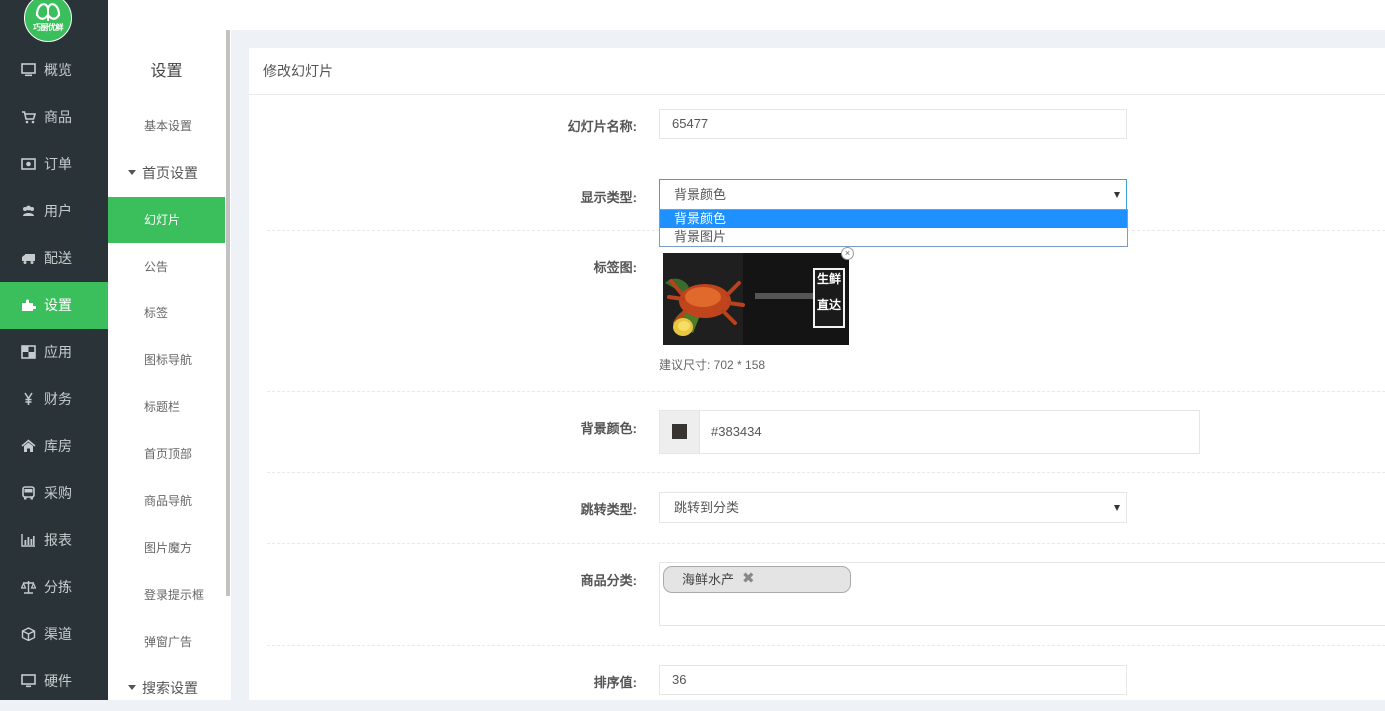  What do you see at coordinates (893, 124) in the screenshot?
I see `slide-name-input: 65477` at bounding box center [893, 124].